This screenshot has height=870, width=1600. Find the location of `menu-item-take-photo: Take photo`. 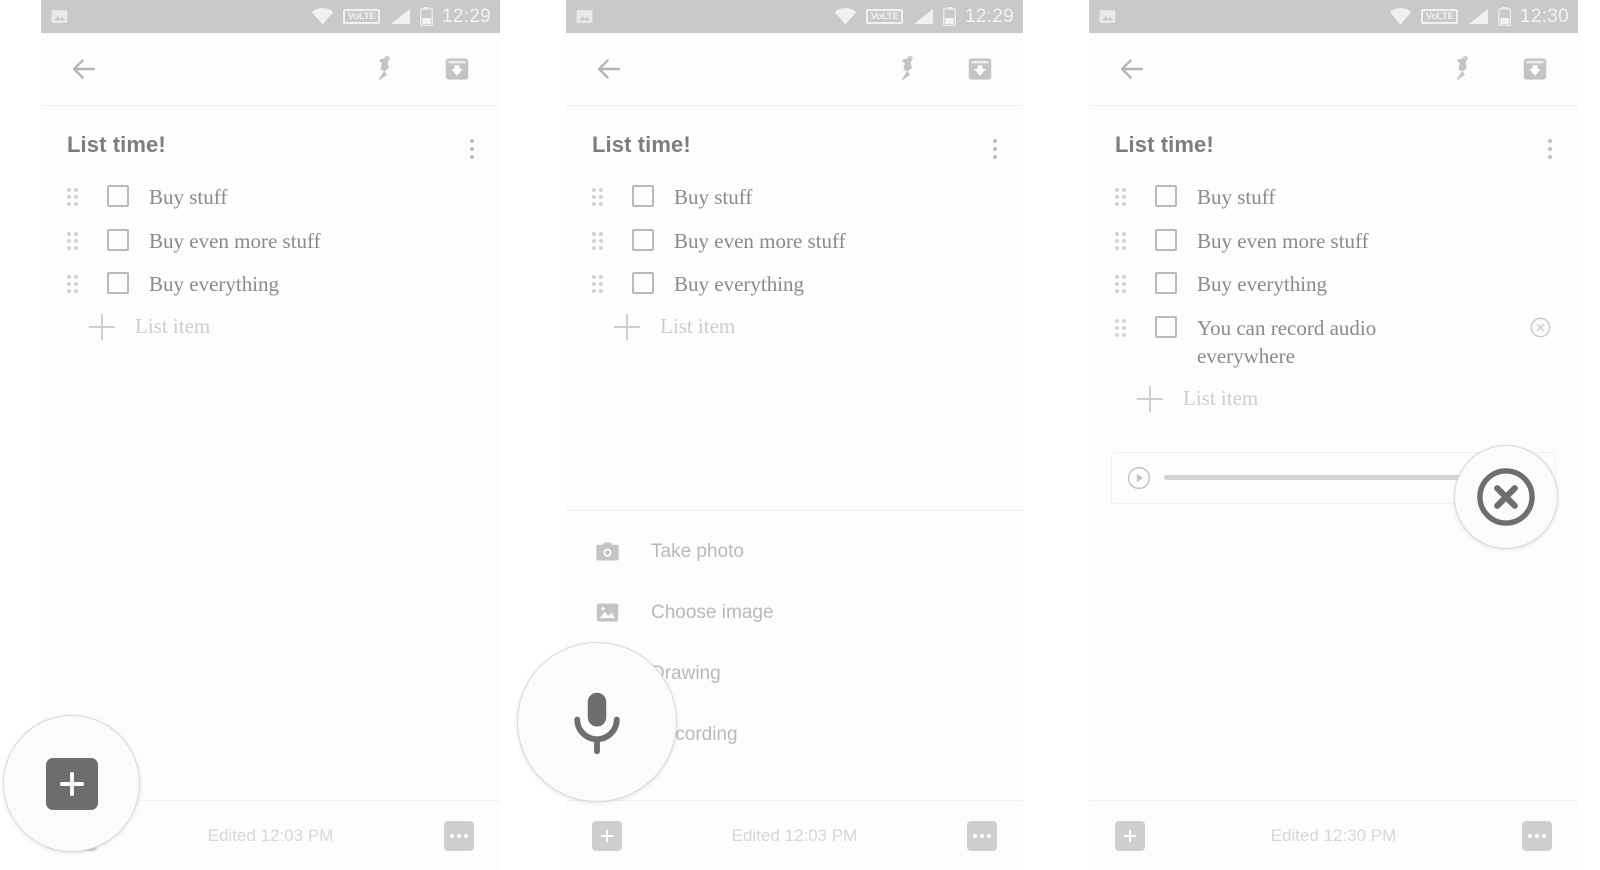

menu-item-take-photo: Take photo is located at coordinates (794, 551).